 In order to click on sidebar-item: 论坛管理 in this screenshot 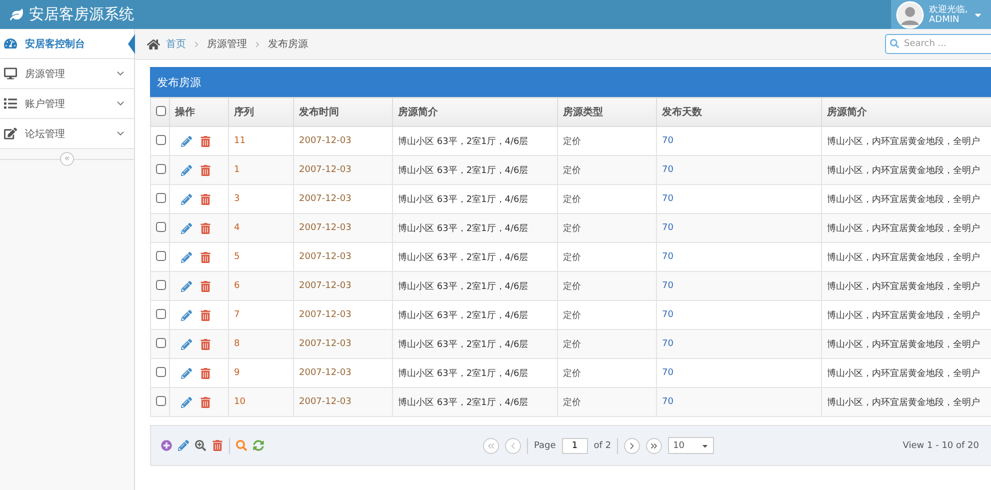, I will do `click(67, 134)`.